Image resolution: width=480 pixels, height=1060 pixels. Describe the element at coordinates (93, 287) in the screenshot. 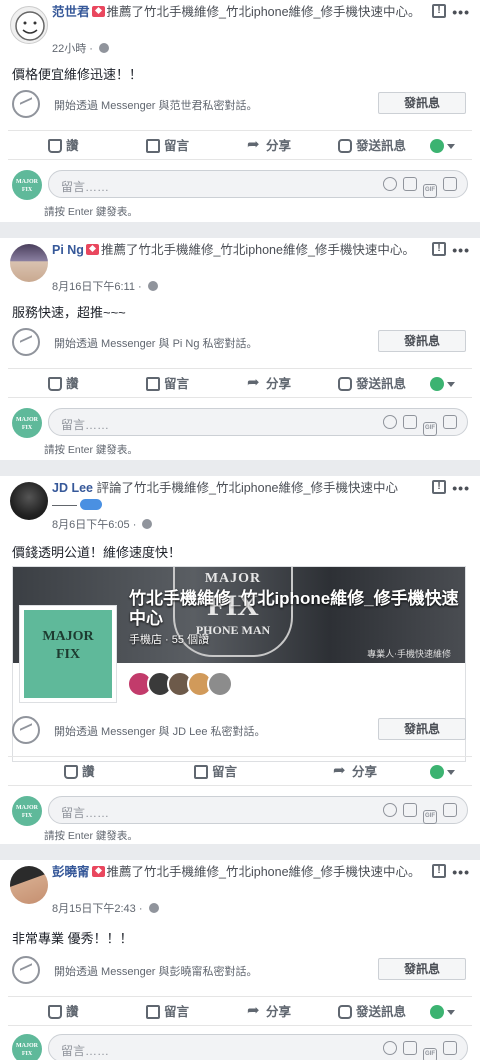

I see `timestamp: 8月16日下午6:11` at that location.